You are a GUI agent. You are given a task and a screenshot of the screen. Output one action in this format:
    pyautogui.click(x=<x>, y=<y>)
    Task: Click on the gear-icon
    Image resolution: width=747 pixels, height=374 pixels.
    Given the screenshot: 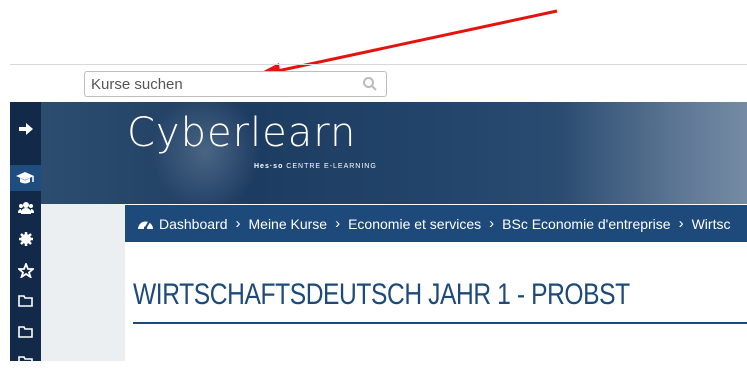 What is the action you would take?
    pyautogui.click(x=25, y=239)
    